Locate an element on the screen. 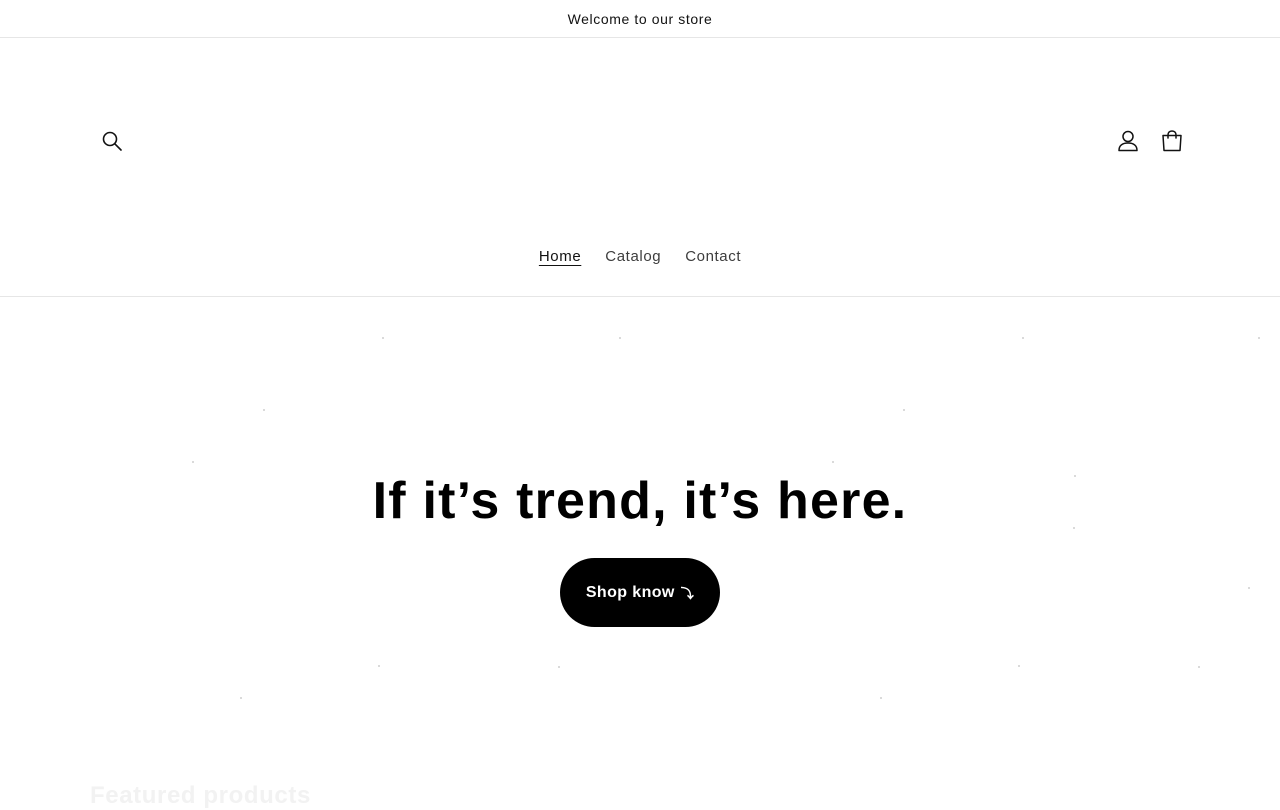  cart-button is located at coordinates (1172, 141).